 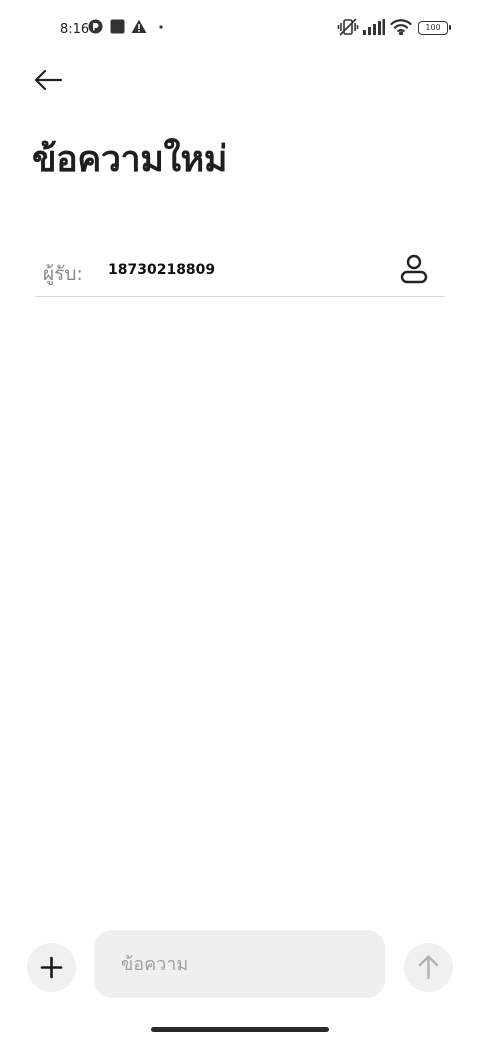 I want to click on page-title: ข้อความใหม่, so click(x=130, y=159).